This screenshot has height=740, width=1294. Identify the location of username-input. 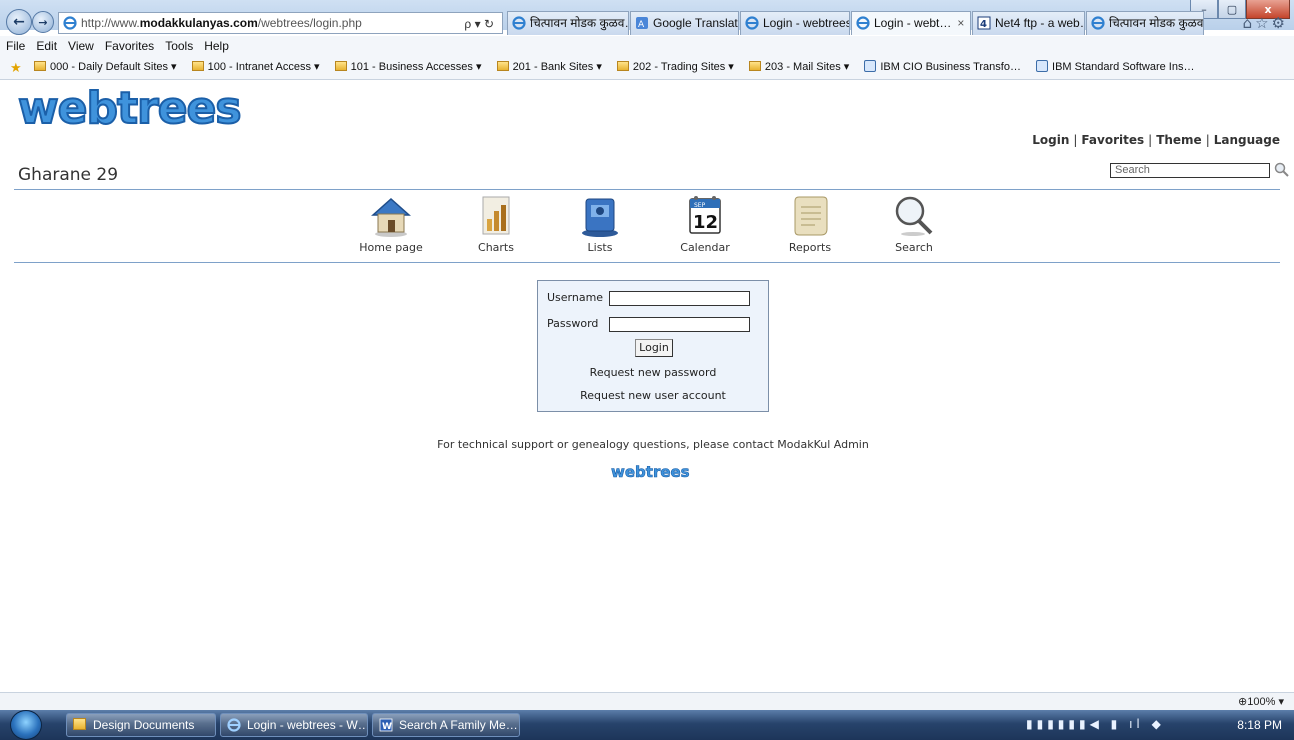
(679, 298).